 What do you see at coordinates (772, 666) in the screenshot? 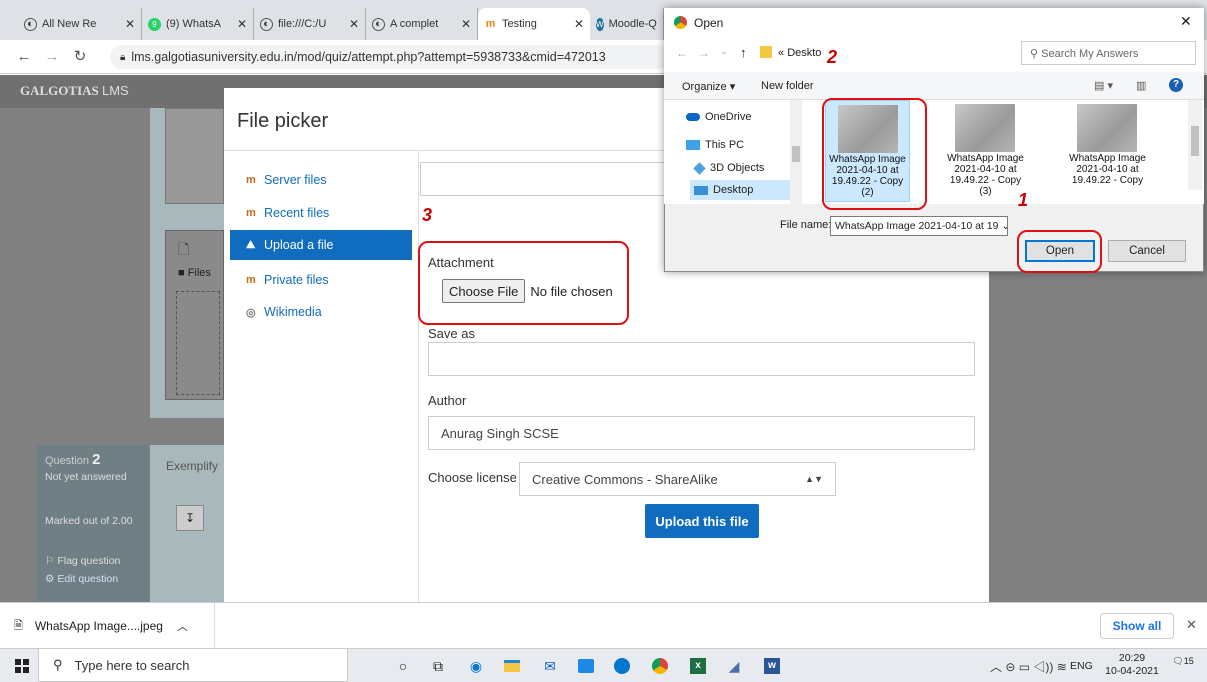
I see `word-icon: w` at bounding box center [772, 666].